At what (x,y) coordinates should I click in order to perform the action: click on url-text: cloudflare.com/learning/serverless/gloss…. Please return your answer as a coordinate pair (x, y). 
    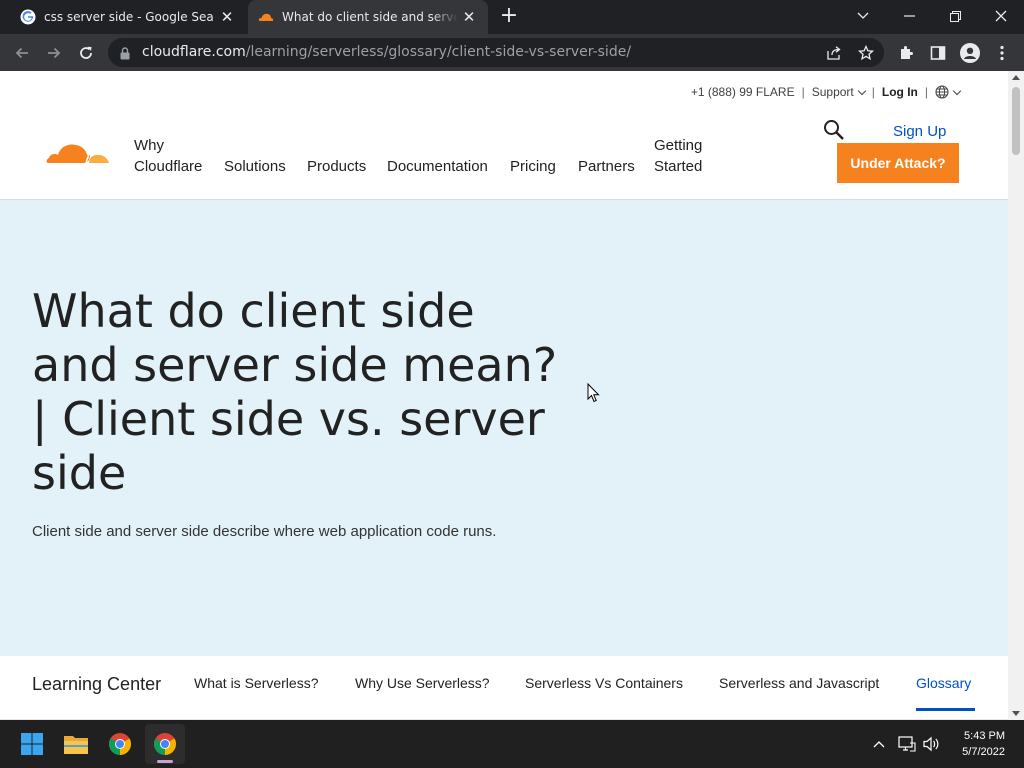
    Looking at the image, I should click on (387, 52).